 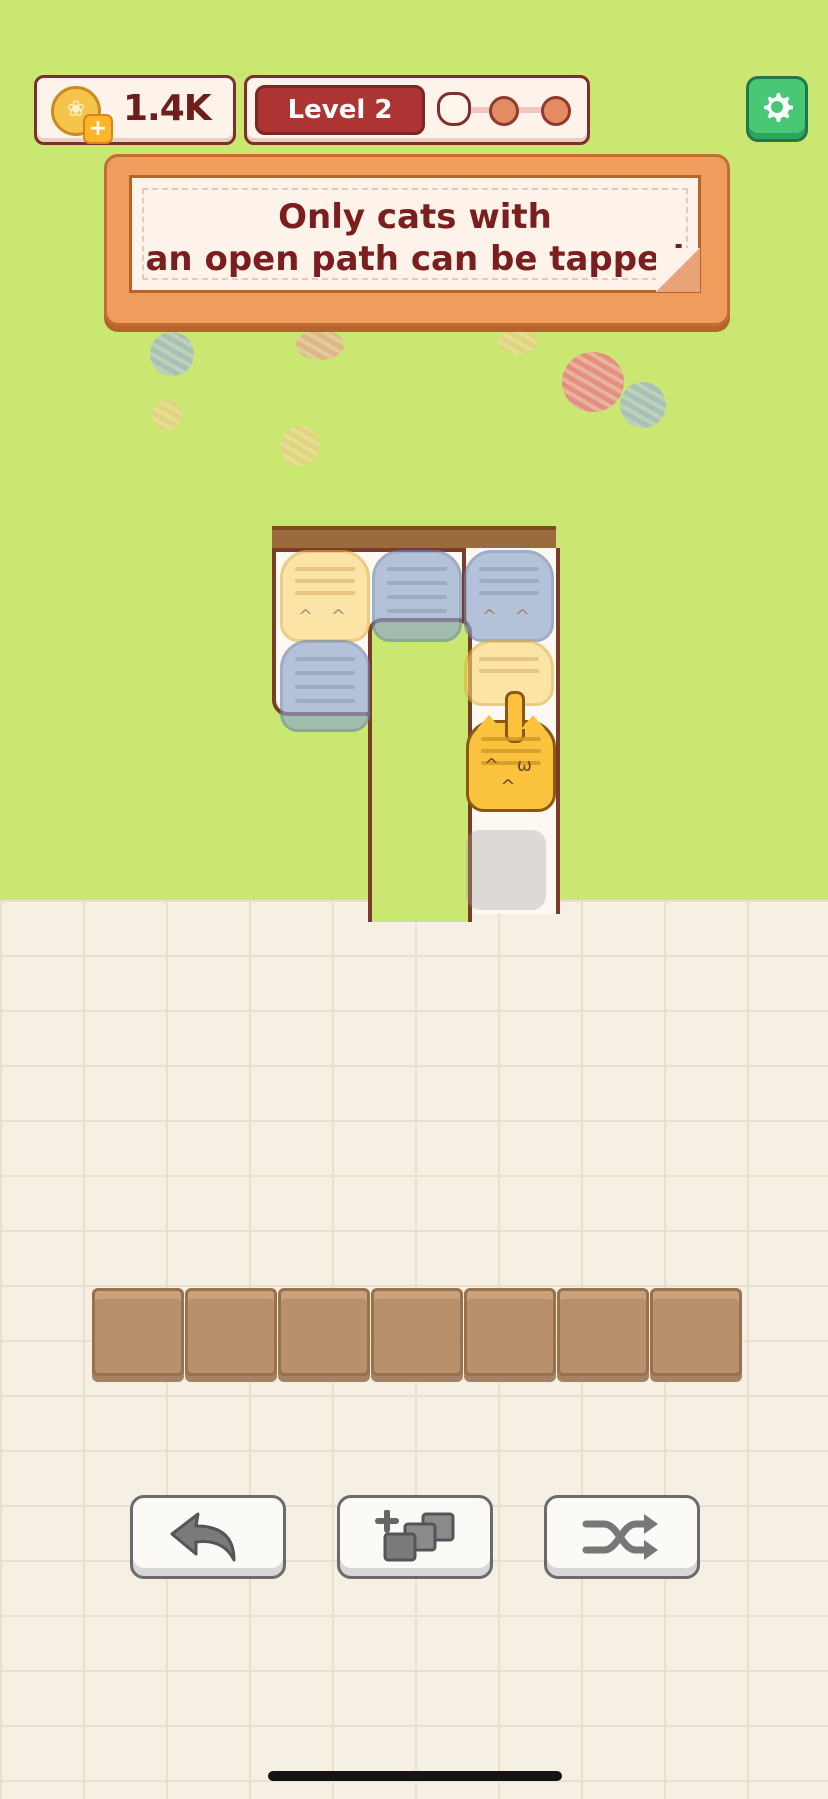 I want to click on coin-counter: ❀ + 1.4K, so click(x=135, y=110).